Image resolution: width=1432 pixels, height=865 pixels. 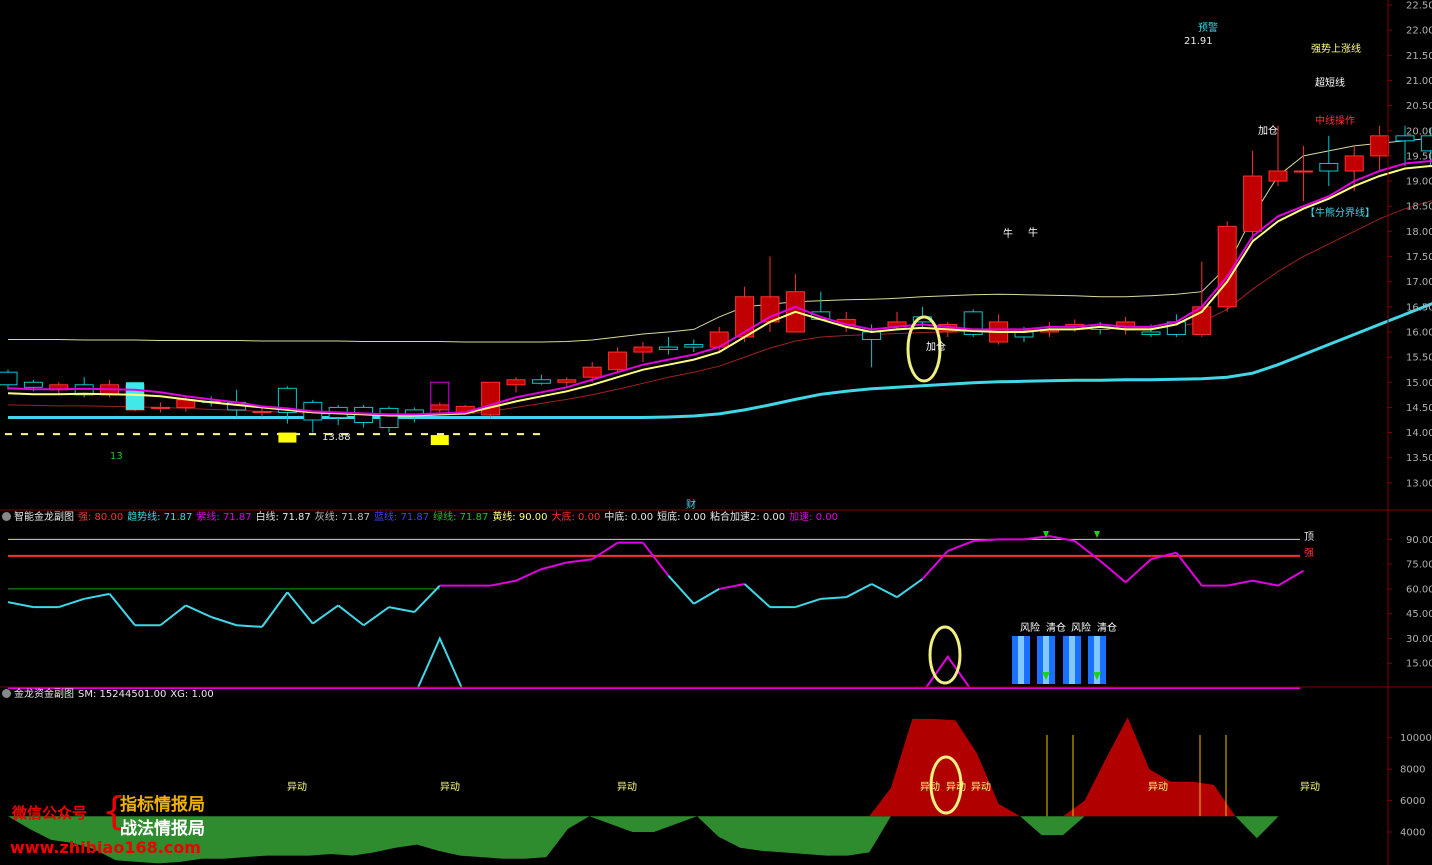 What do you see at coordinates (1419, 6) in the screenshot?
I see `y-tick-label: 22.50` at bounding box center [1419, 6].